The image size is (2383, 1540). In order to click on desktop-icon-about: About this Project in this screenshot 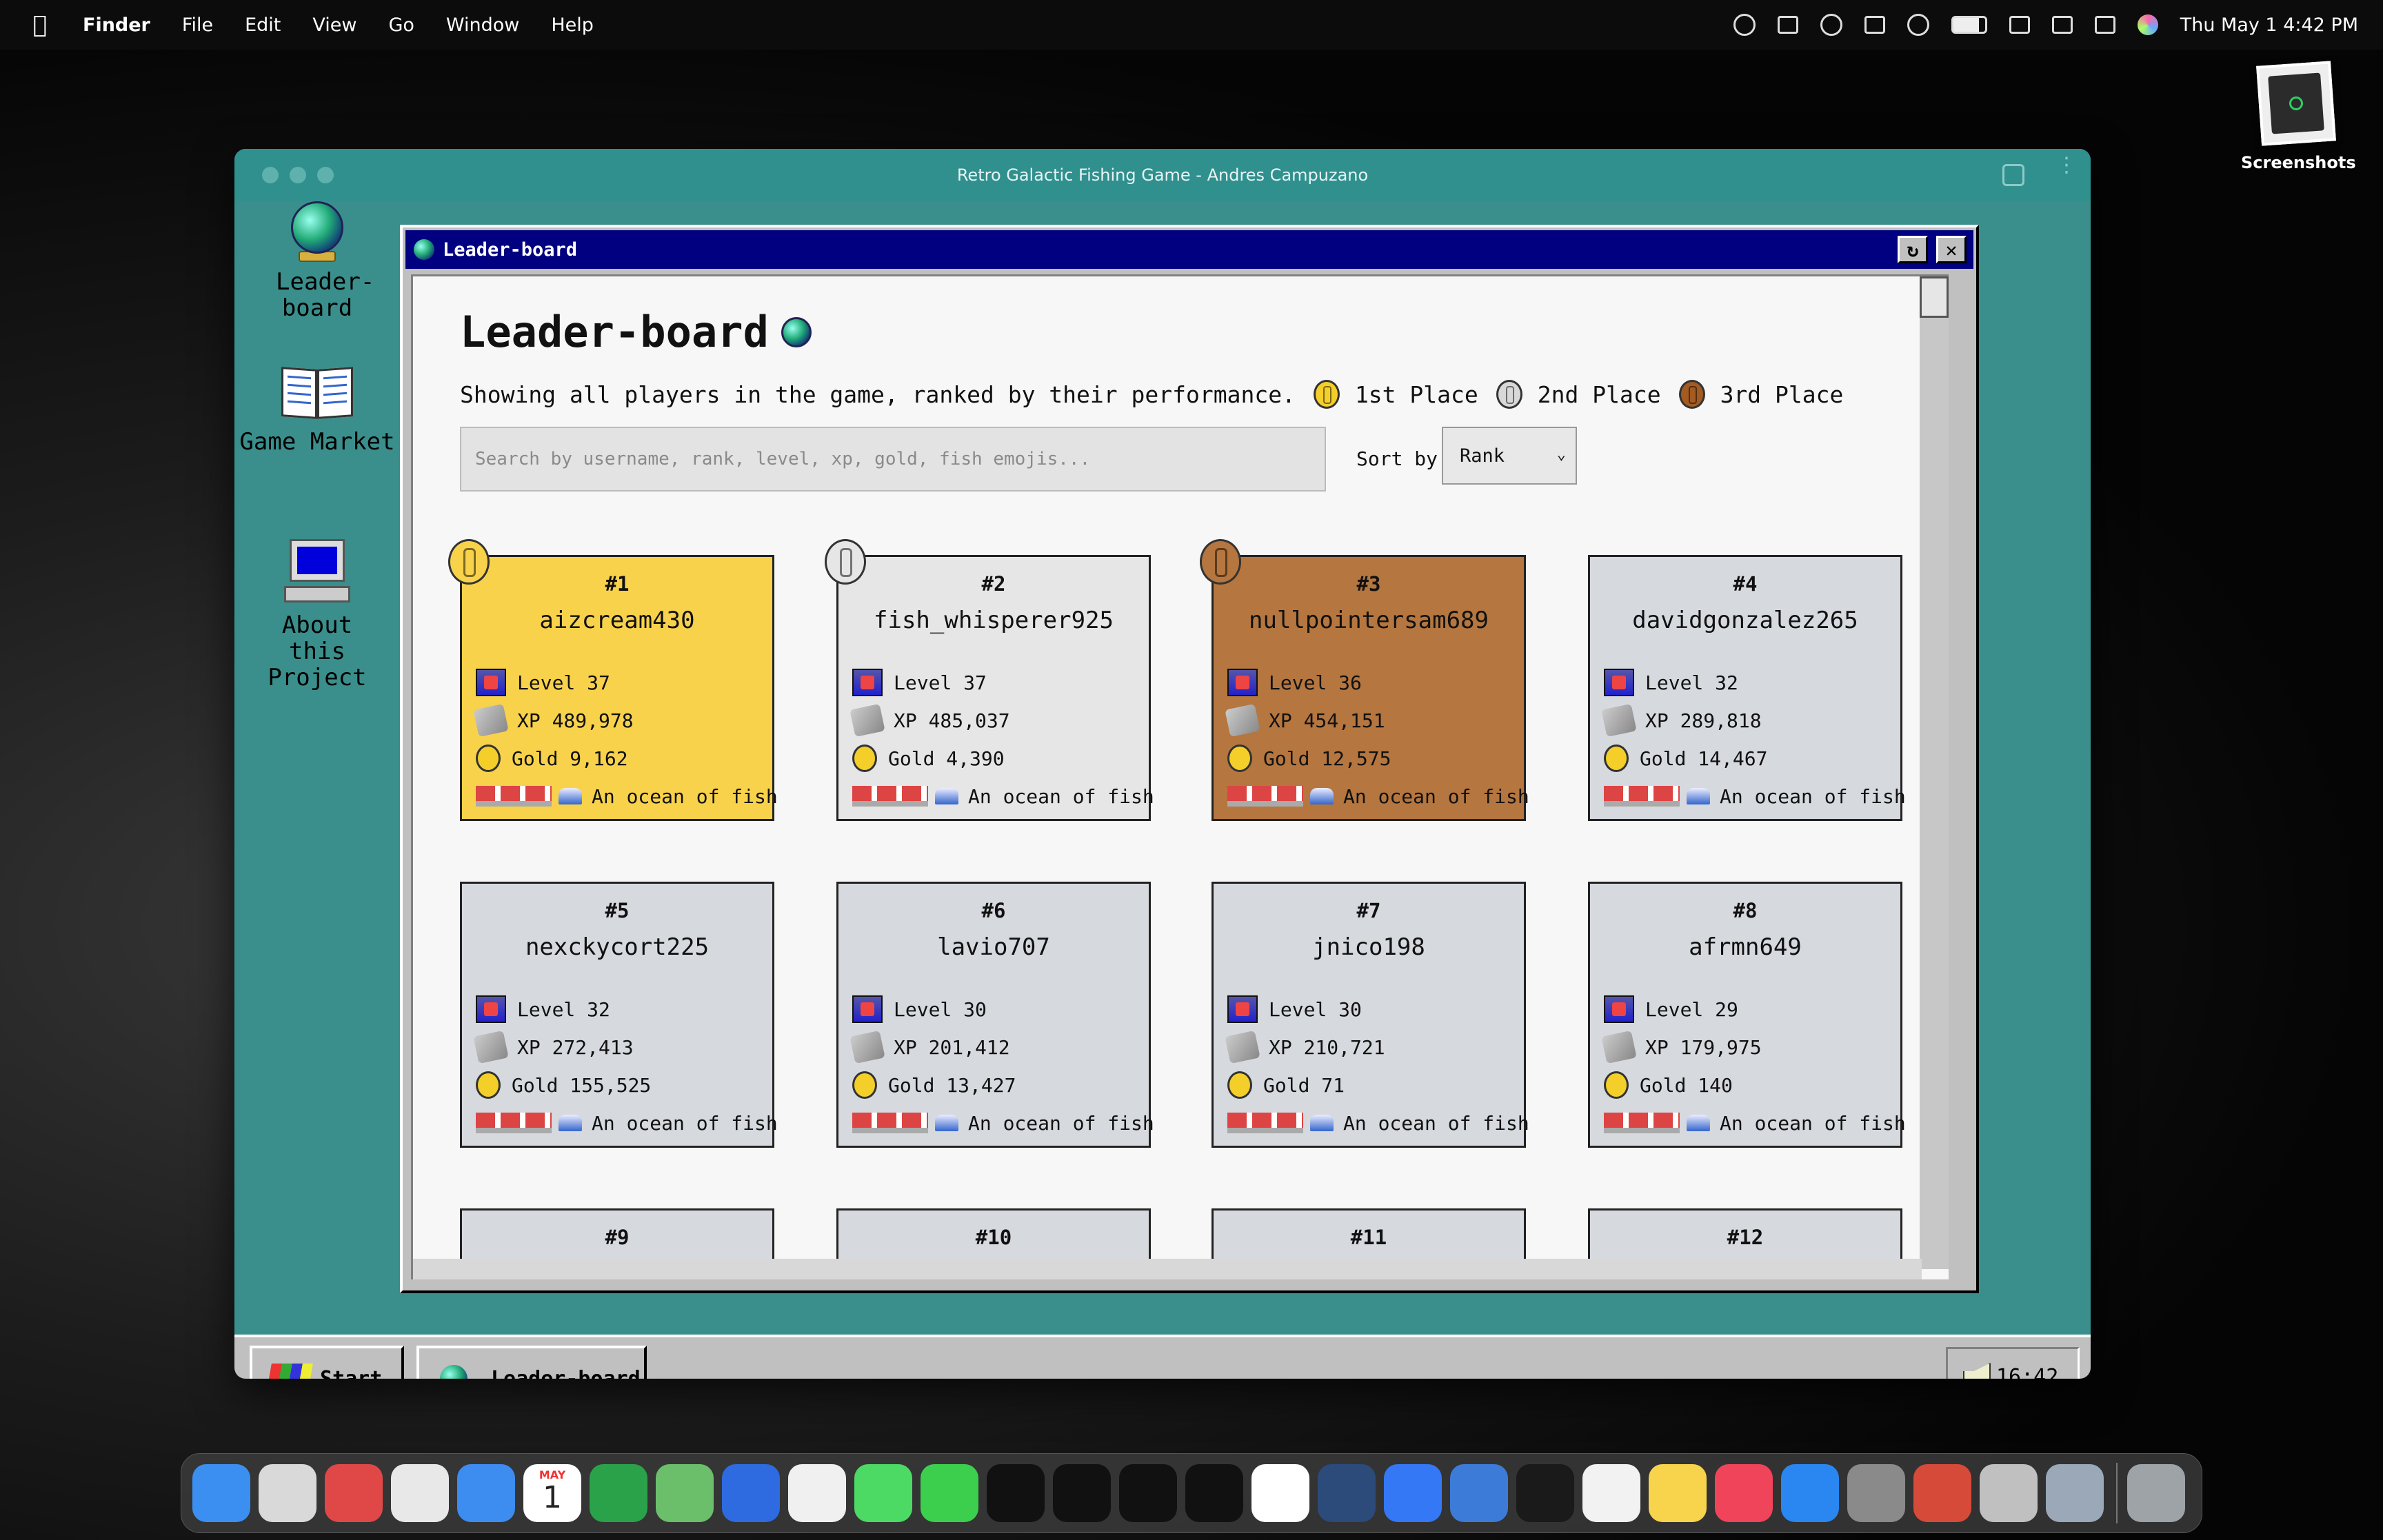, I will do `click(317, 615)`.